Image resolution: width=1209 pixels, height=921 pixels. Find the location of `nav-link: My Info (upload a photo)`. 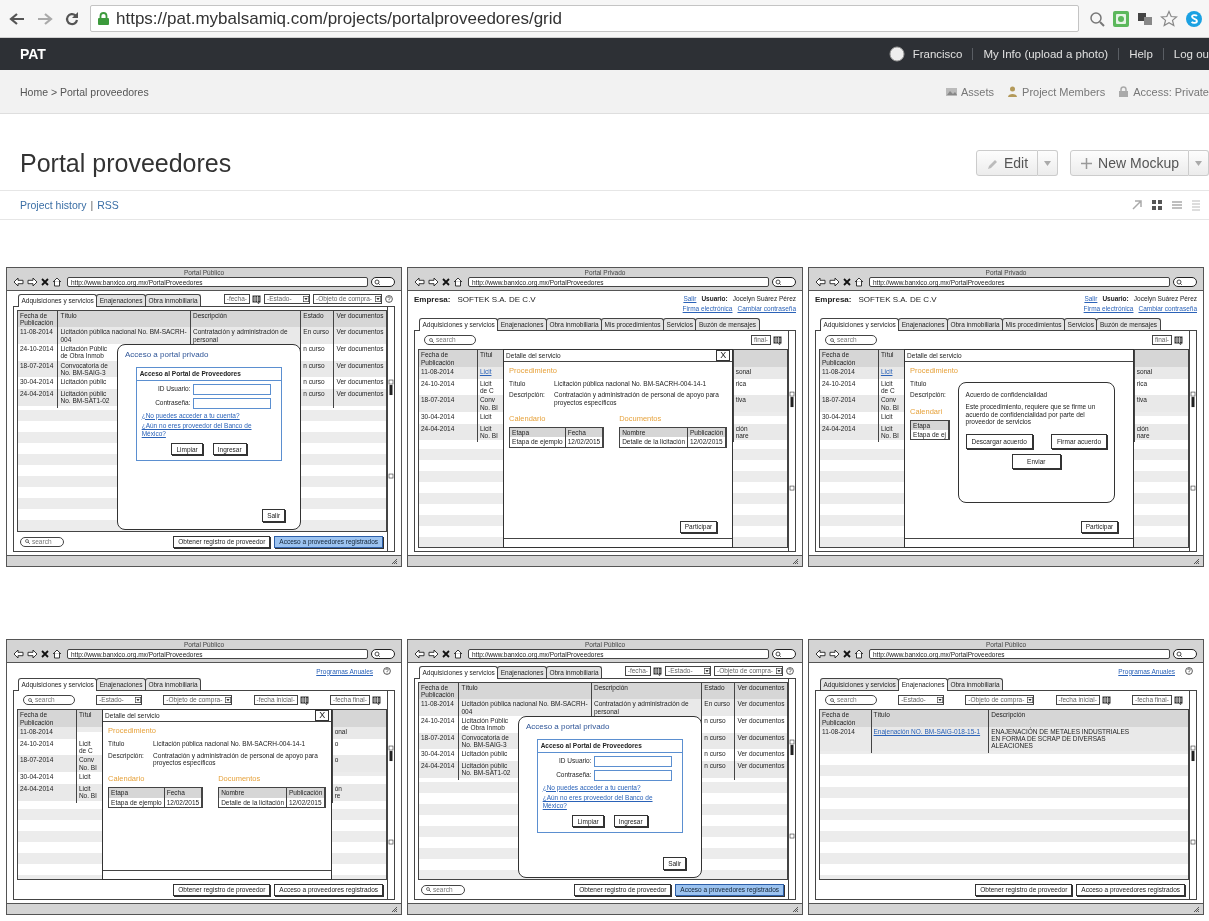

nav-link: My Info (upload a photo) is located at coordinates (1045, 54).